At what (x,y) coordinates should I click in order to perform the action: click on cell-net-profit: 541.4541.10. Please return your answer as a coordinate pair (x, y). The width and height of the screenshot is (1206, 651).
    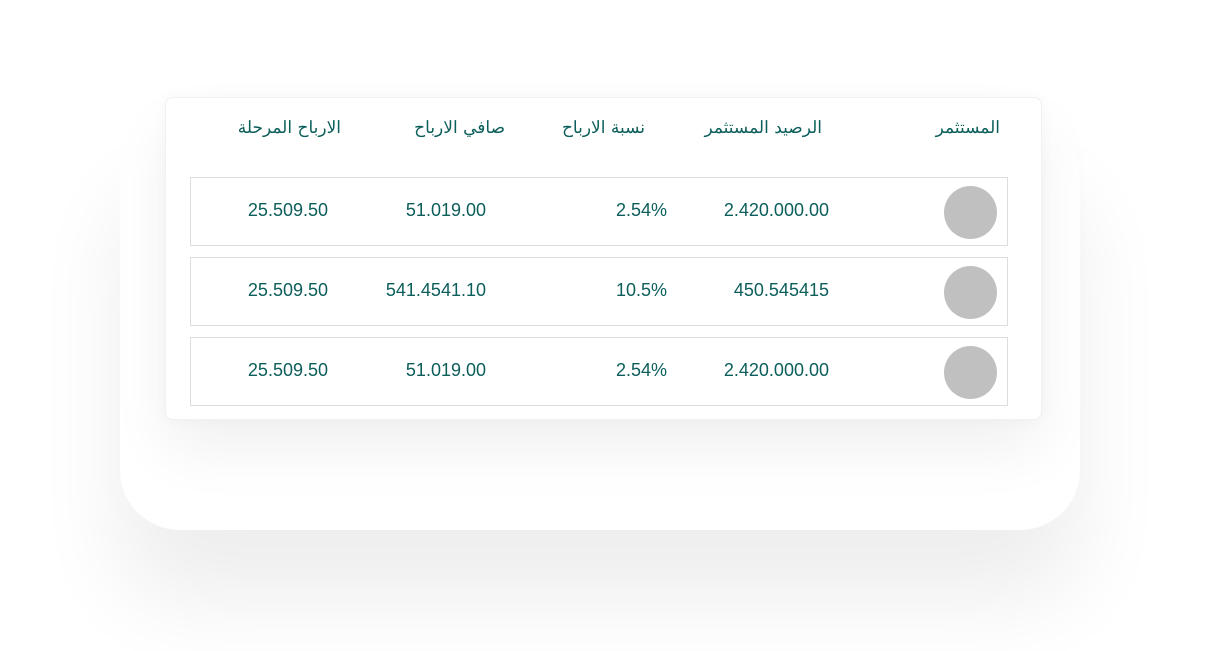
    Looking at the image, I should click on (435, 290).